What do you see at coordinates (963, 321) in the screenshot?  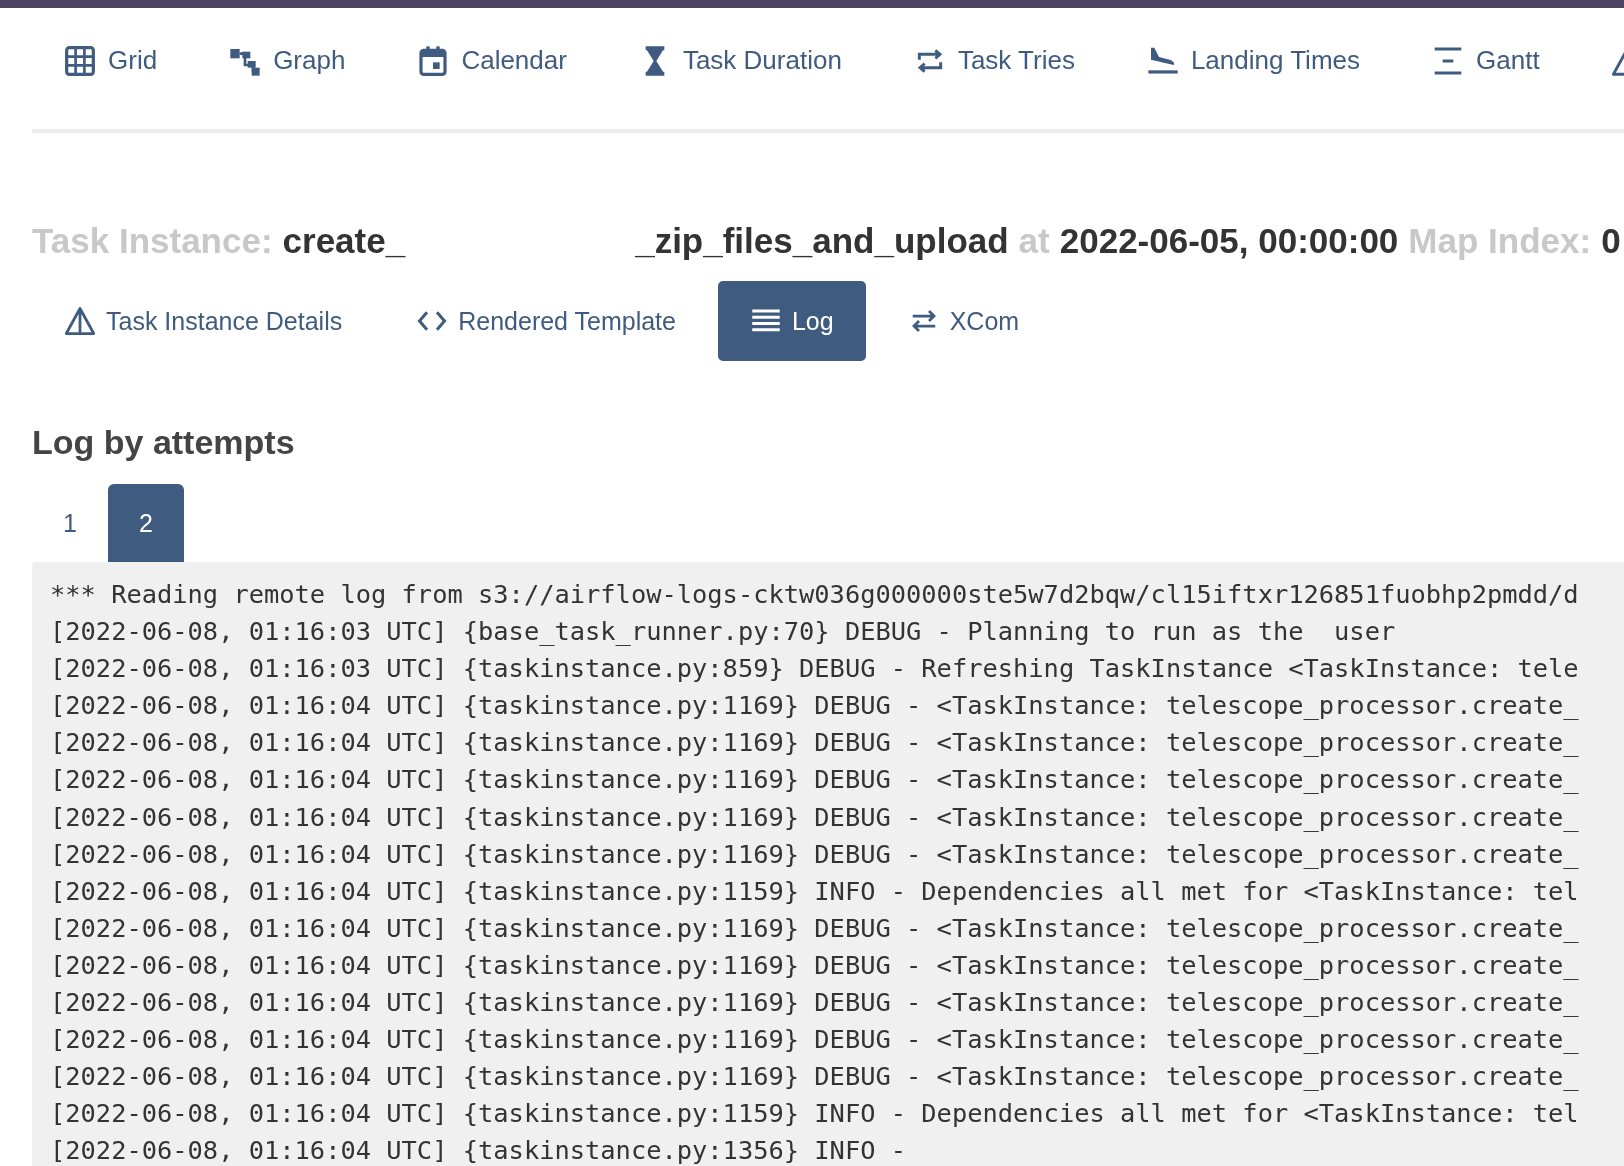 I see `tab: XCom` at bounding box center [963, 321].